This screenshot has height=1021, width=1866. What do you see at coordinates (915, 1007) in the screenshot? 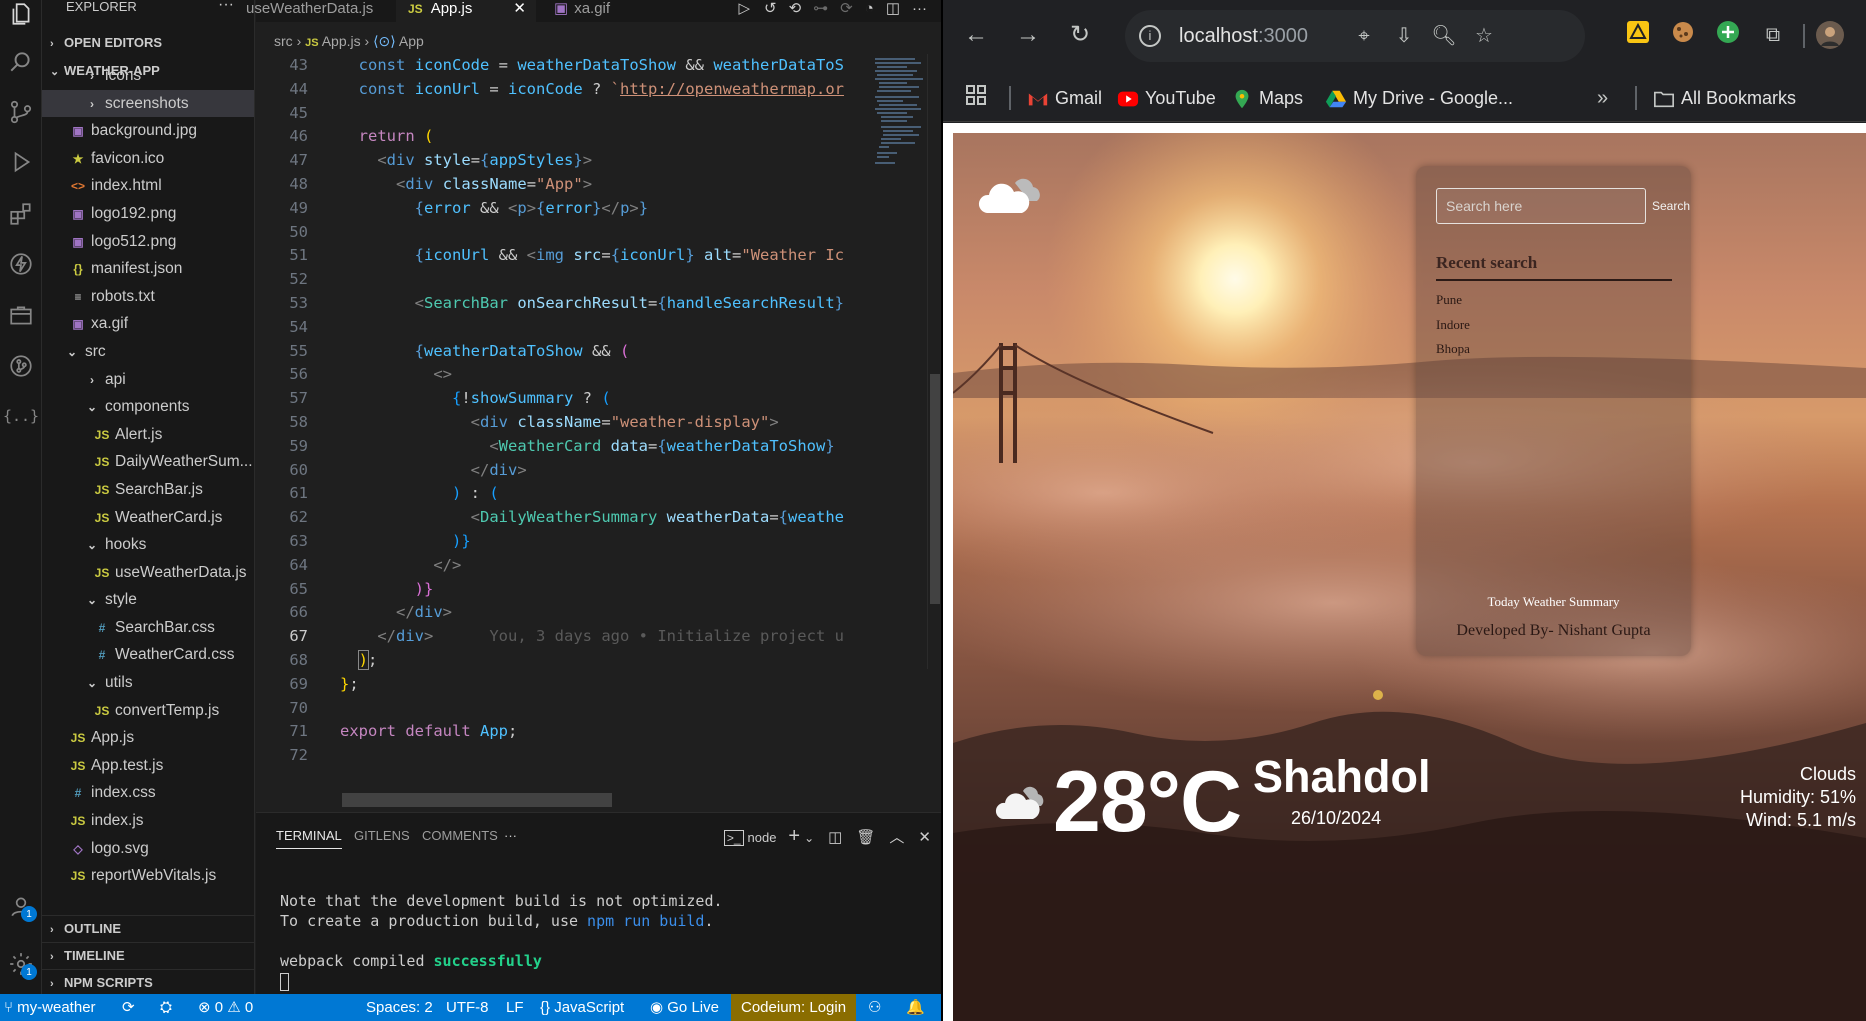
I see `notifications-bell-icon: 🔔` at bounding box center [915, 1007].